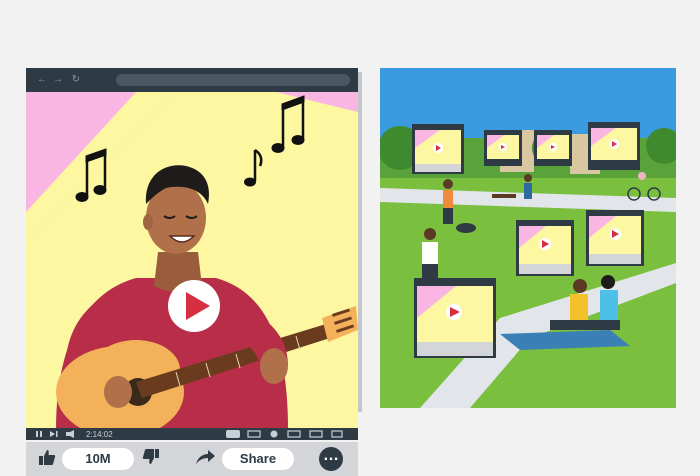  What do you see at coordinates (233, 80) in the screenshot?
I see `address-bar` at bounding box center [233, 80].